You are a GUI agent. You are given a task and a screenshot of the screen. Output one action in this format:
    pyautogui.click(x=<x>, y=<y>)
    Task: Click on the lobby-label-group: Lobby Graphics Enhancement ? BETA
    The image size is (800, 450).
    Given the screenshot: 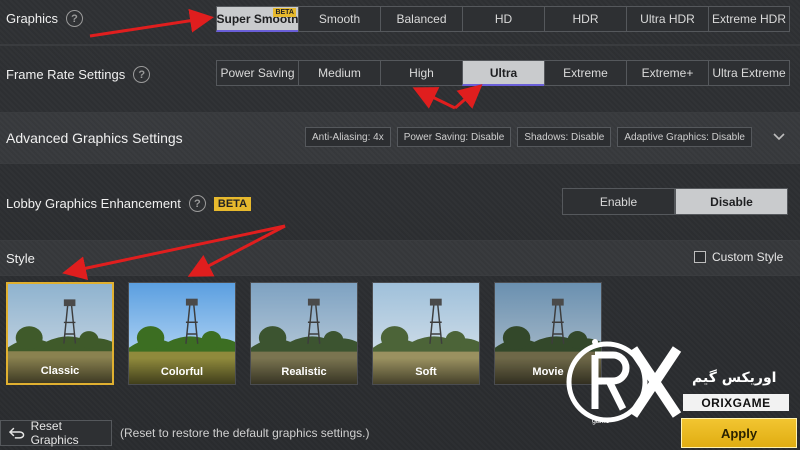 What is the action you would take?
    pyautogui.click(x=129, y=203)
    